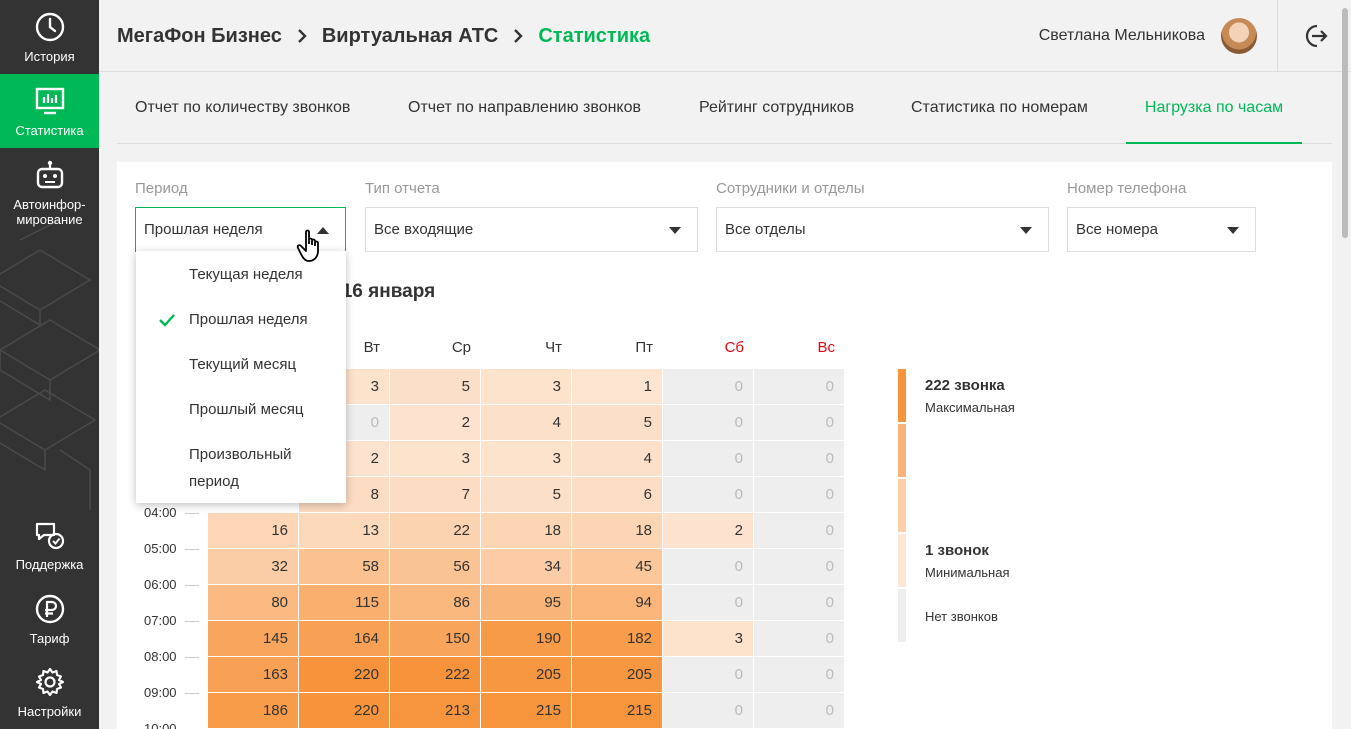 Image resolution: width=1351 pixels, height=729 pixels. Describe the element at coordinates (344, 530) in the screenshot. I see `heatmap-cell: 13` at that location.